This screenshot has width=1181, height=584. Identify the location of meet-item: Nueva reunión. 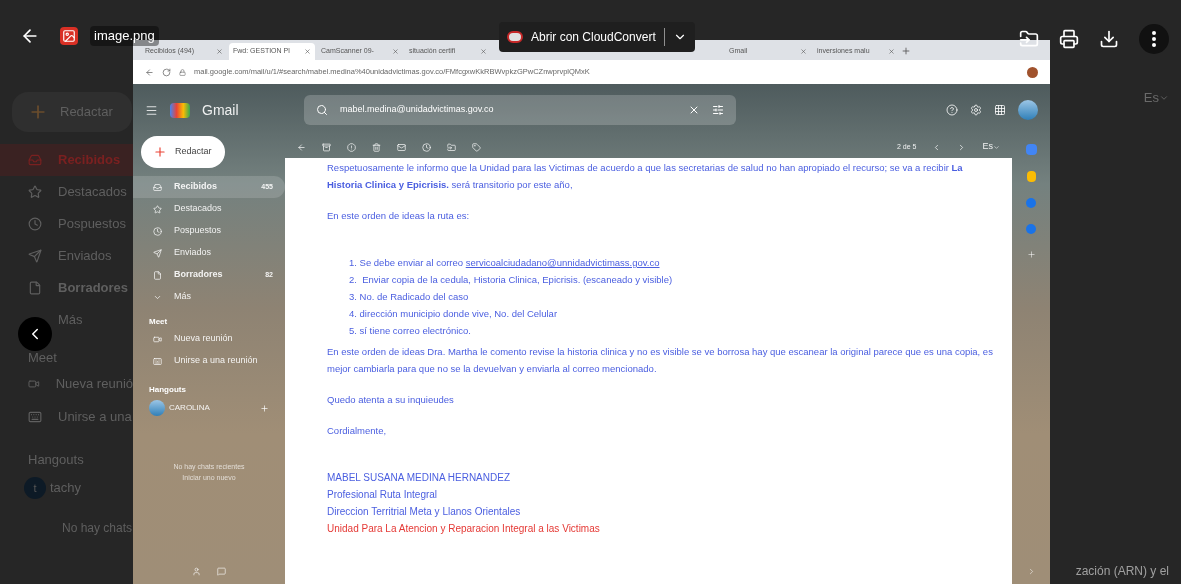
(209, 339).